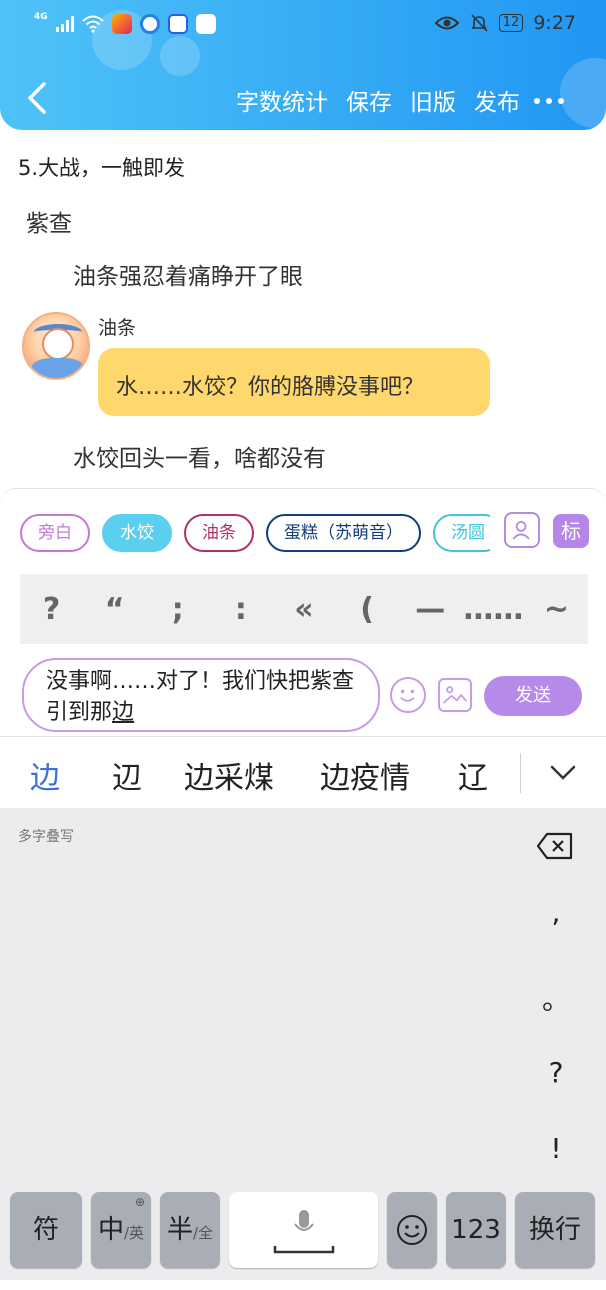  Describe the element at coordinates (455, 695) in the screenshot. I see `image-icon` at that location.